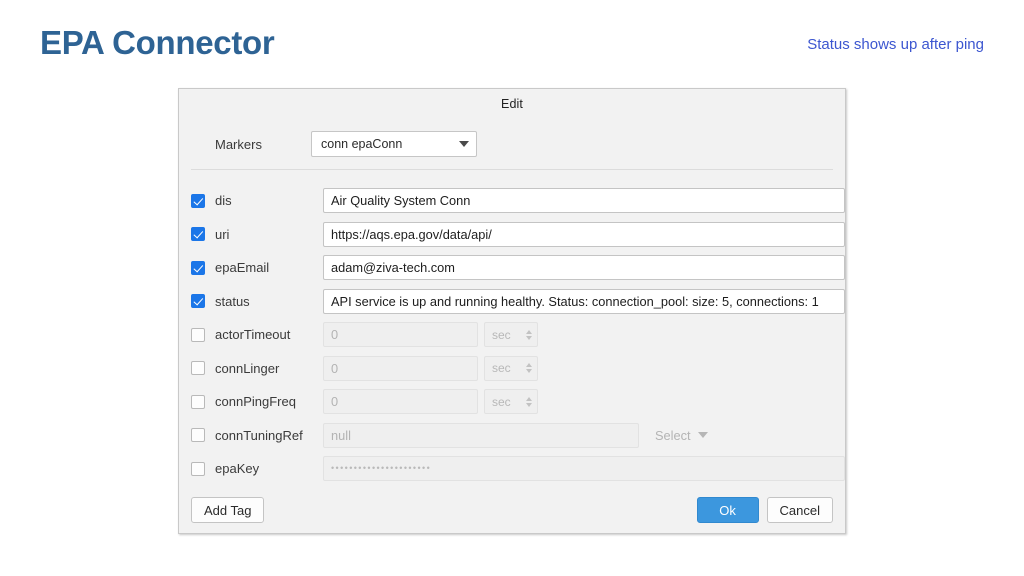  Describe the element at coordinates (242, 268) in the screenshot. I see `field-label-epaEmail: epaEmail` at that location.